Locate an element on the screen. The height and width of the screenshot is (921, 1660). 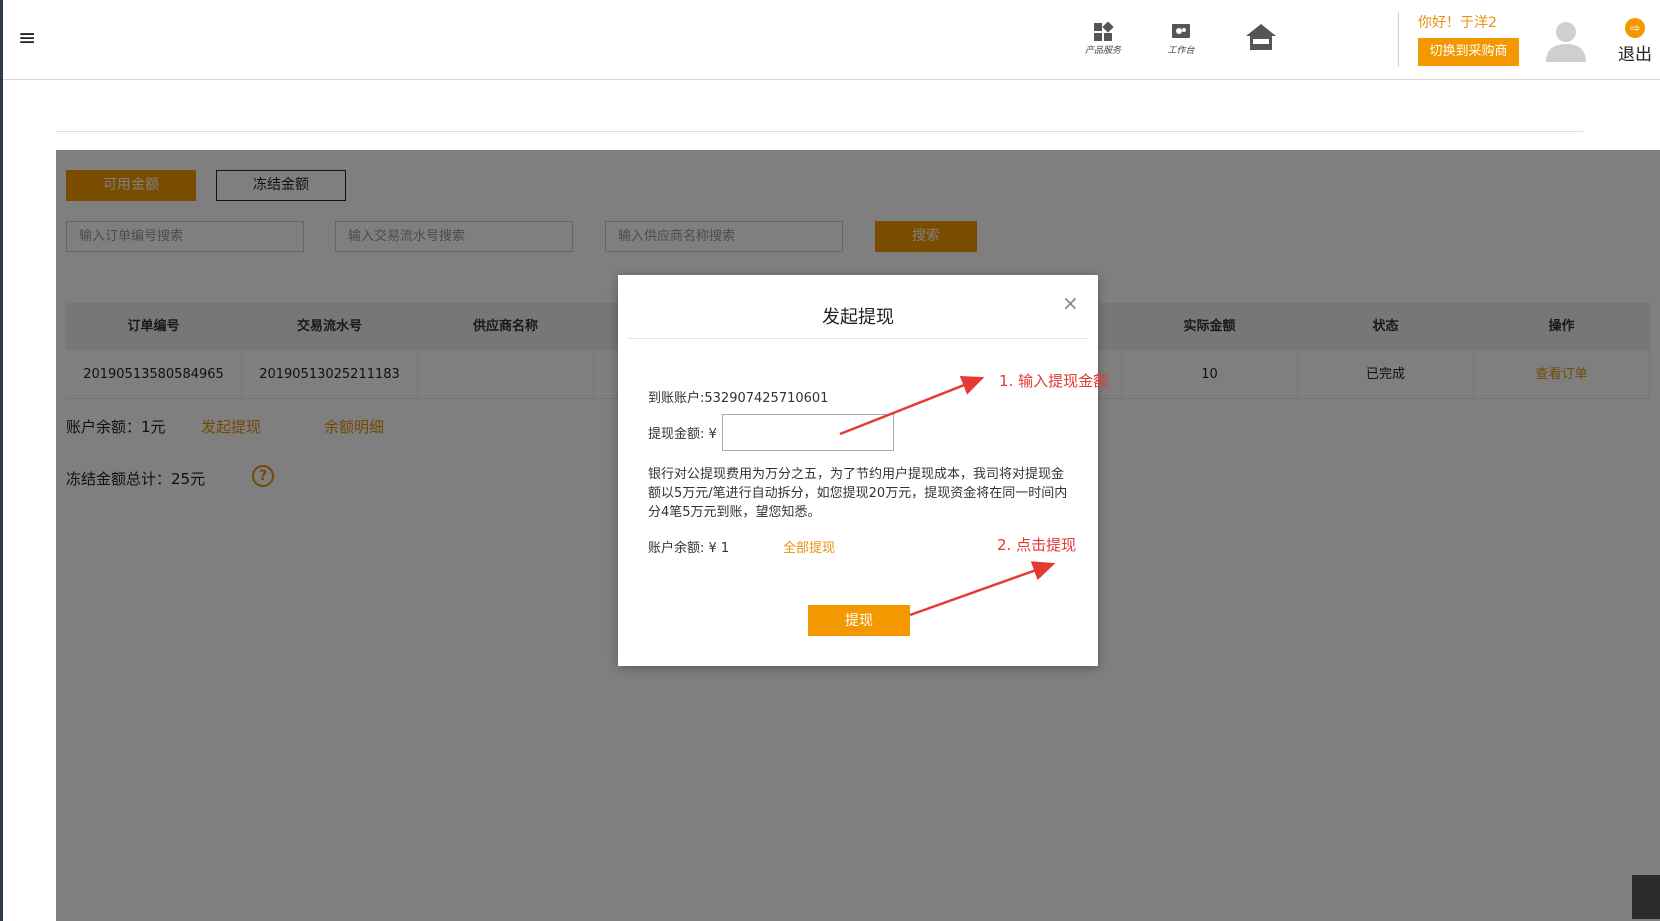
withdraw-submit-button: 提现 is located at coordinates (859, 620).